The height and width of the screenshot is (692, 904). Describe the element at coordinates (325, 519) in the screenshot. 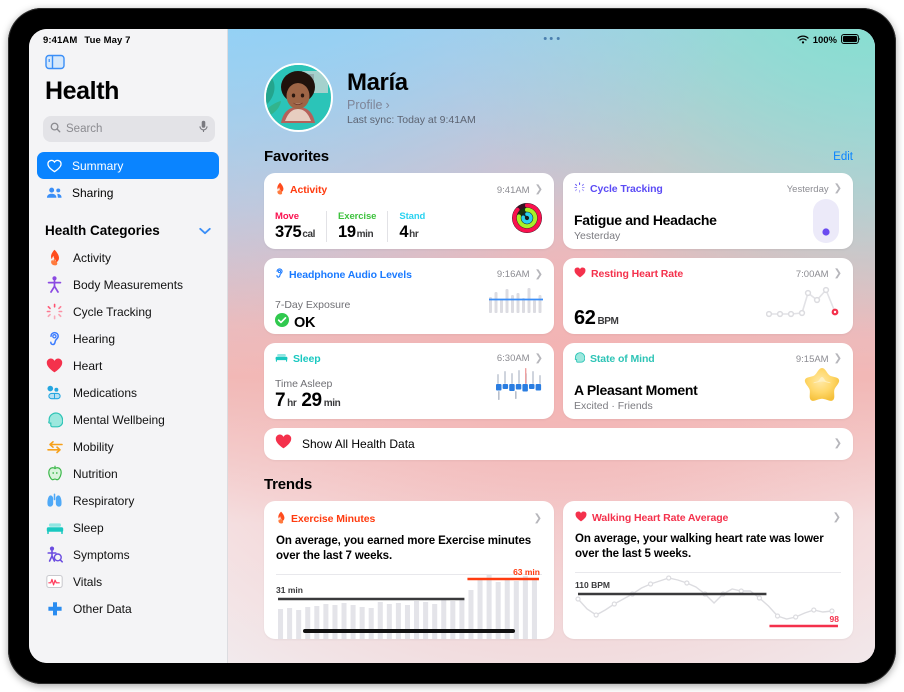

I see `card-category: Exercise Minutes` at that location.